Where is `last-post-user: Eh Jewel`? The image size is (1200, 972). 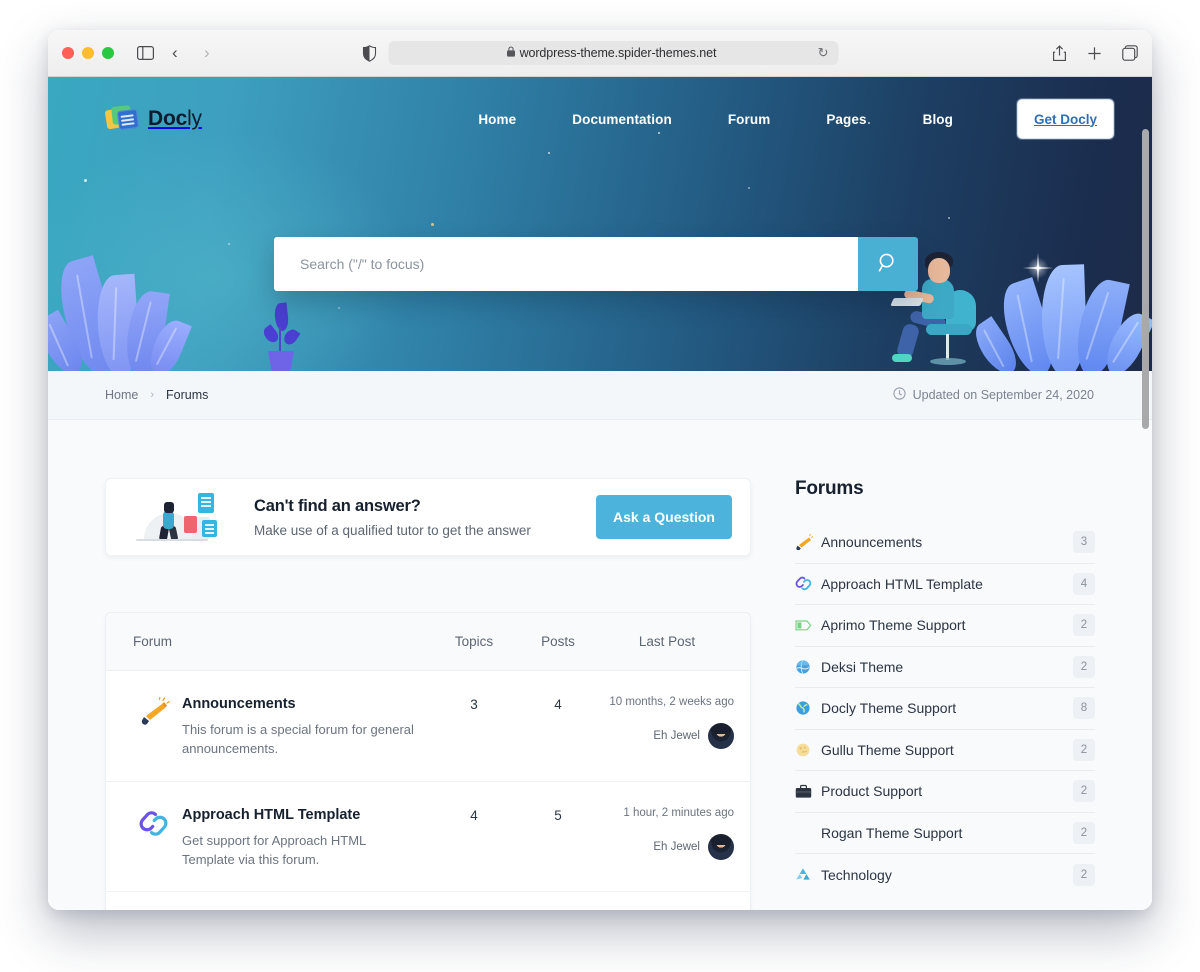 last-post-user: Eh Jewel is located at coordinates (667, 736).